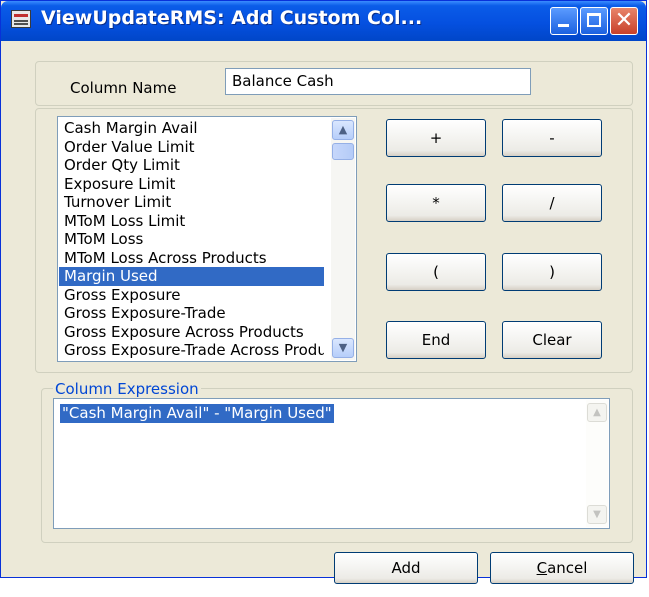  I want to click on field-list-scrollbar: ▲ ▼, so click(343, 239).